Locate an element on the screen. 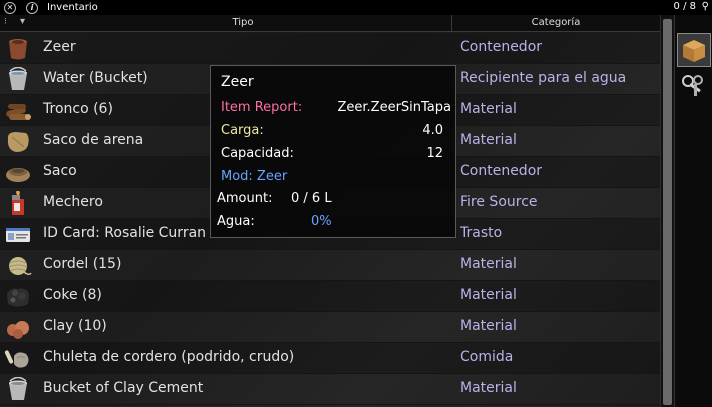 The width and height of the screenshot is (712, 407). column-category: Categoría is located at coordinates (556, 22).